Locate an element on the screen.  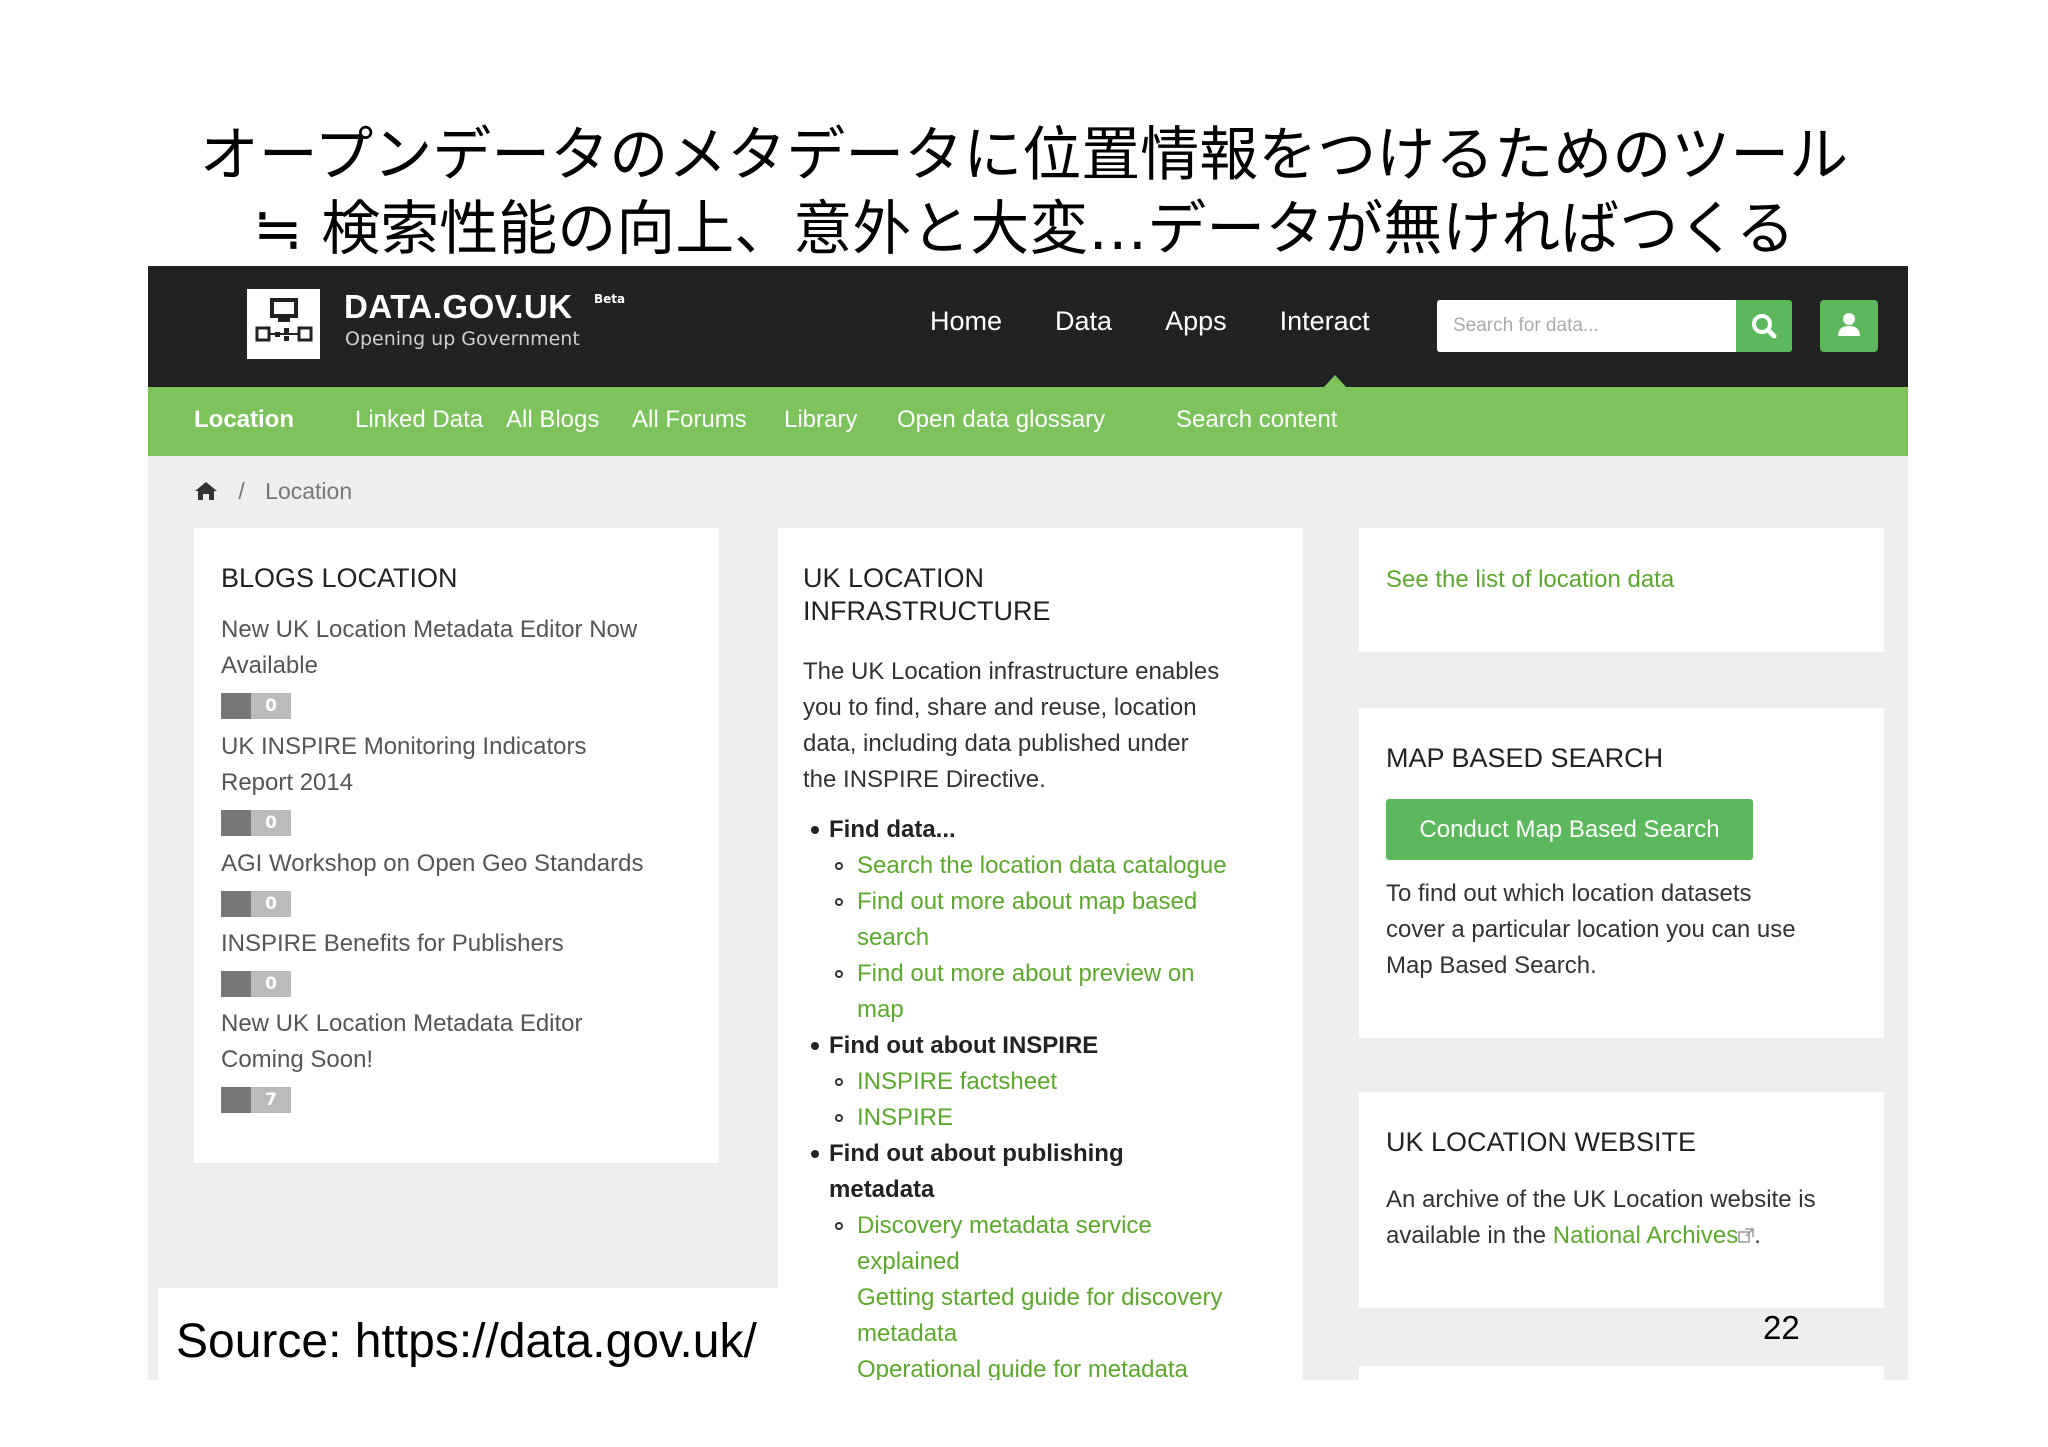
slide-title-line1: オープンデータのメタデータに位置情報をつけるためのツール is located at coordinates (1024, 154).